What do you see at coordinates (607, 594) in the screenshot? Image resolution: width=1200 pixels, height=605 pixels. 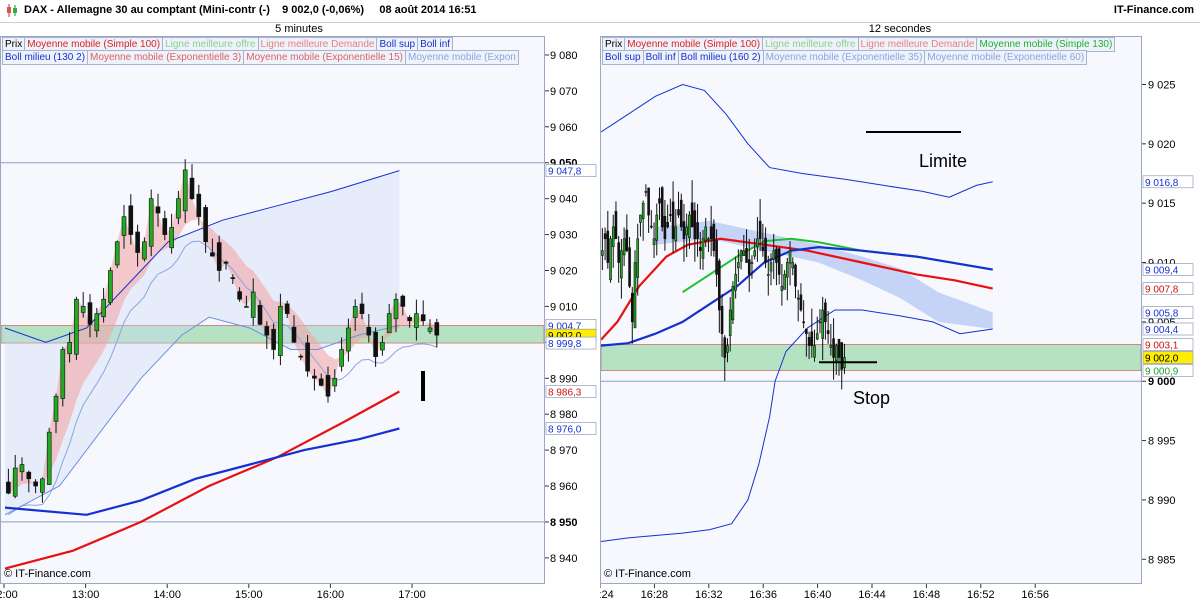 I see `x-tick-label: 16:24` at bounding box center [607, 594].